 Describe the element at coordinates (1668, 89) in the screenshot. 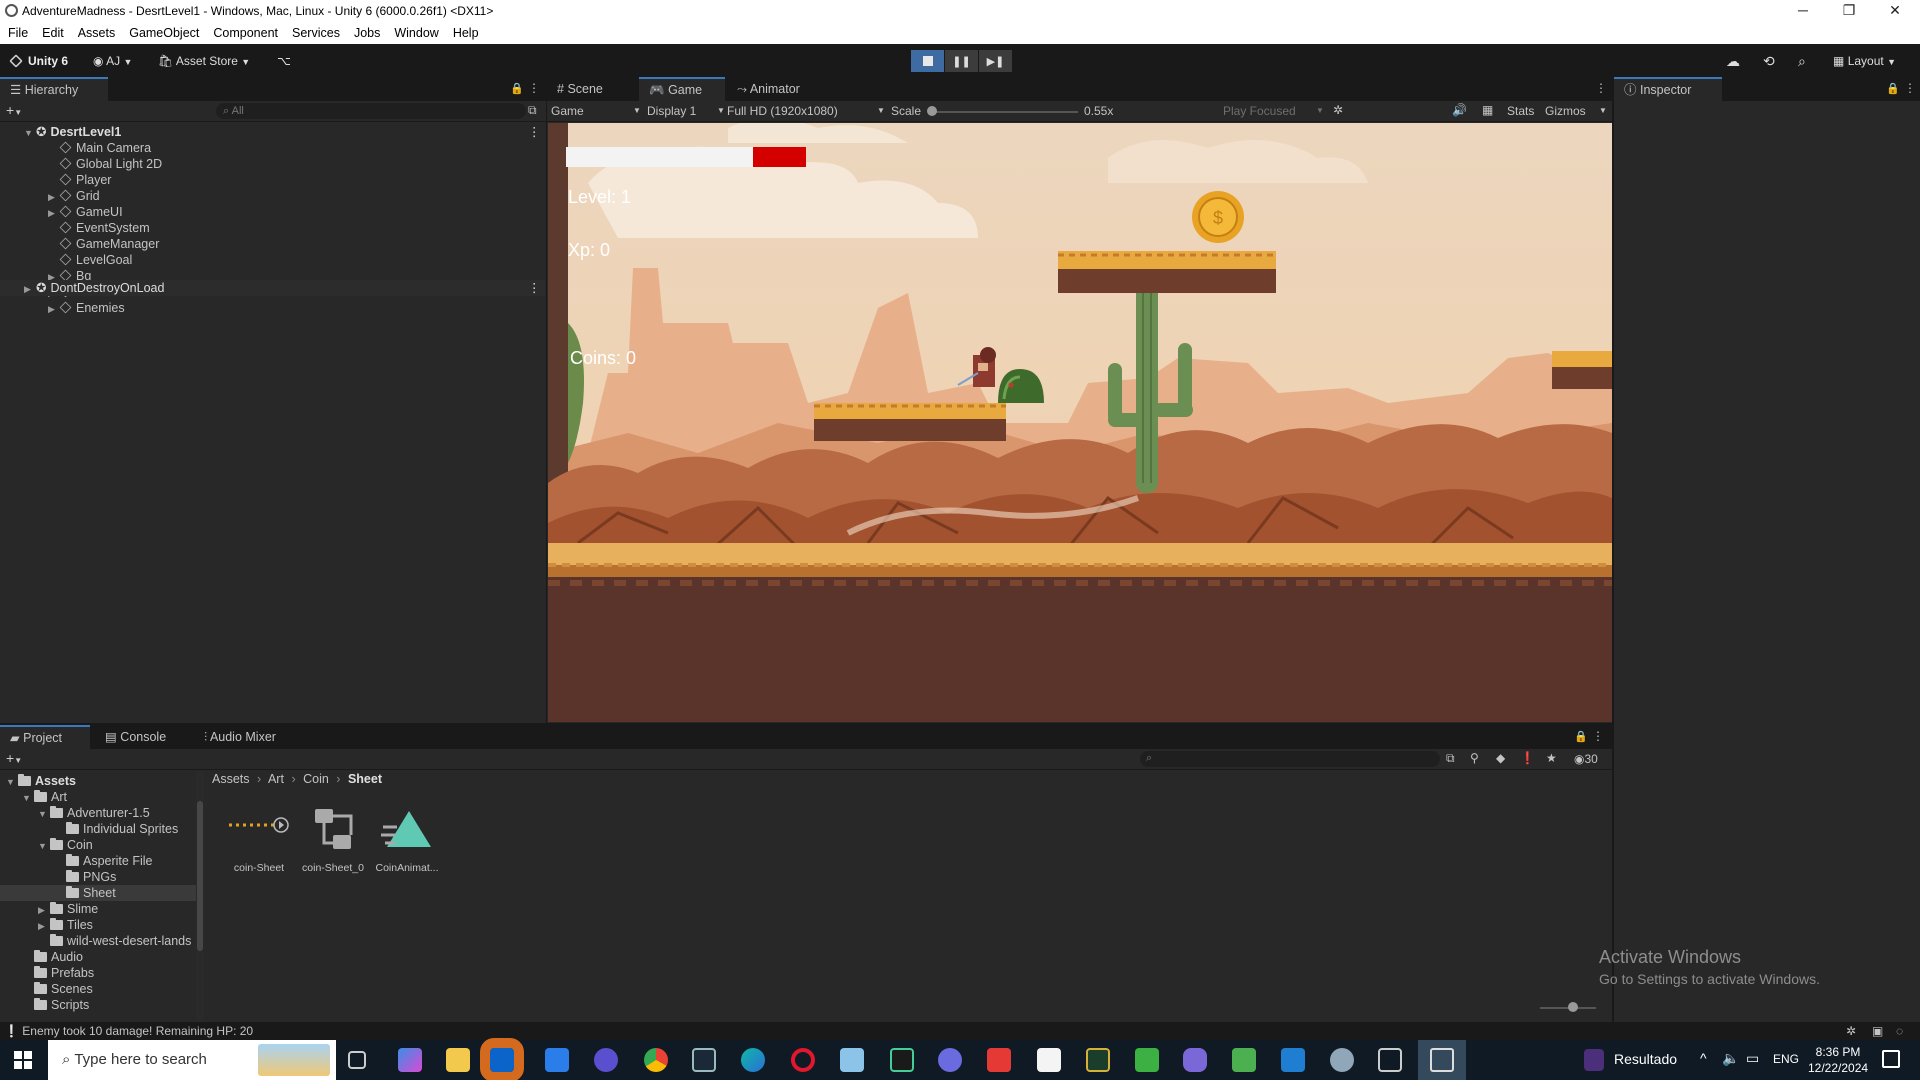

I see `tab-inspector: ⓘ Inspector` at that location.